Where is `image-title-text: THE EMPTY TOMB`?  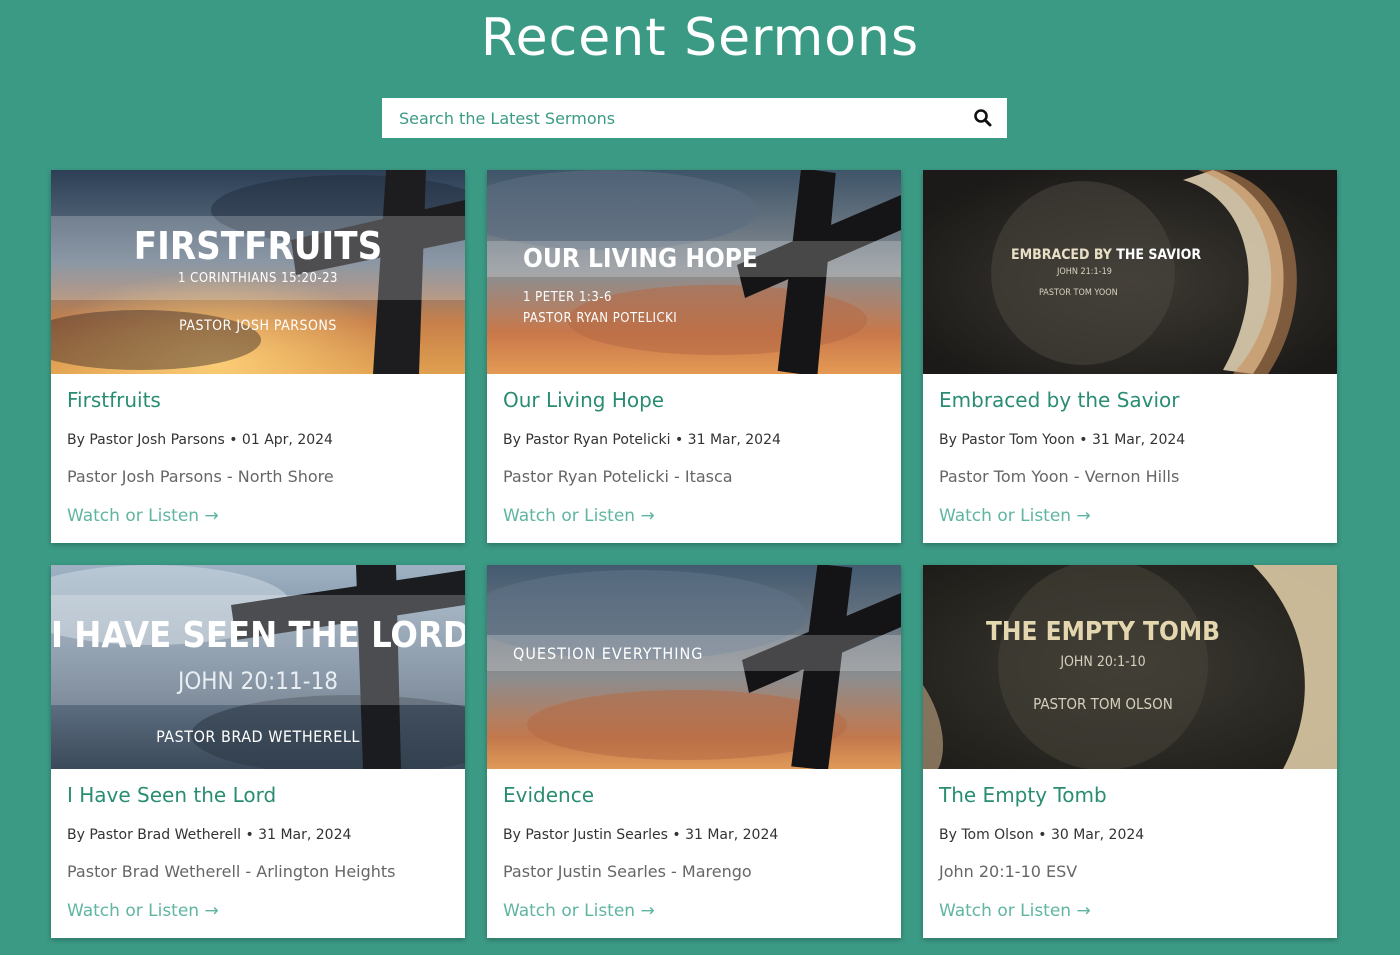
image-title-text: THE EMPTY TOMB is located at coordinates (1103, 632).